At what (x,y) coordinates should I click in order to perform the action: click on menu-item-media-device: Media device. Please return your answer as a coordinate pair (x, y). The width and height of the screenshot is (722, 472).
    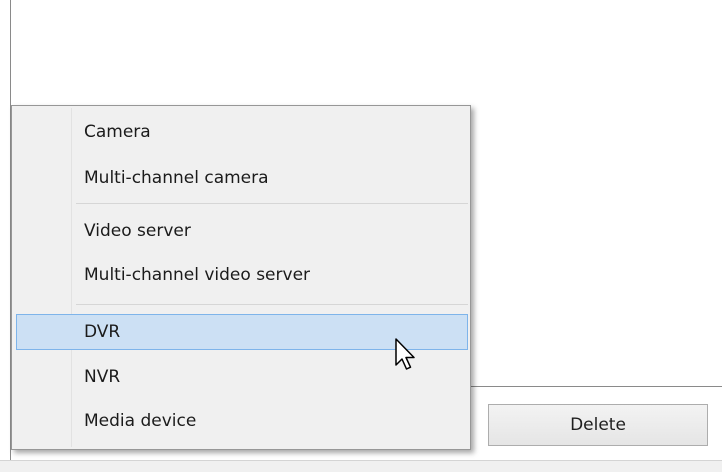
    Looking at the image, I should click on (242, 421).